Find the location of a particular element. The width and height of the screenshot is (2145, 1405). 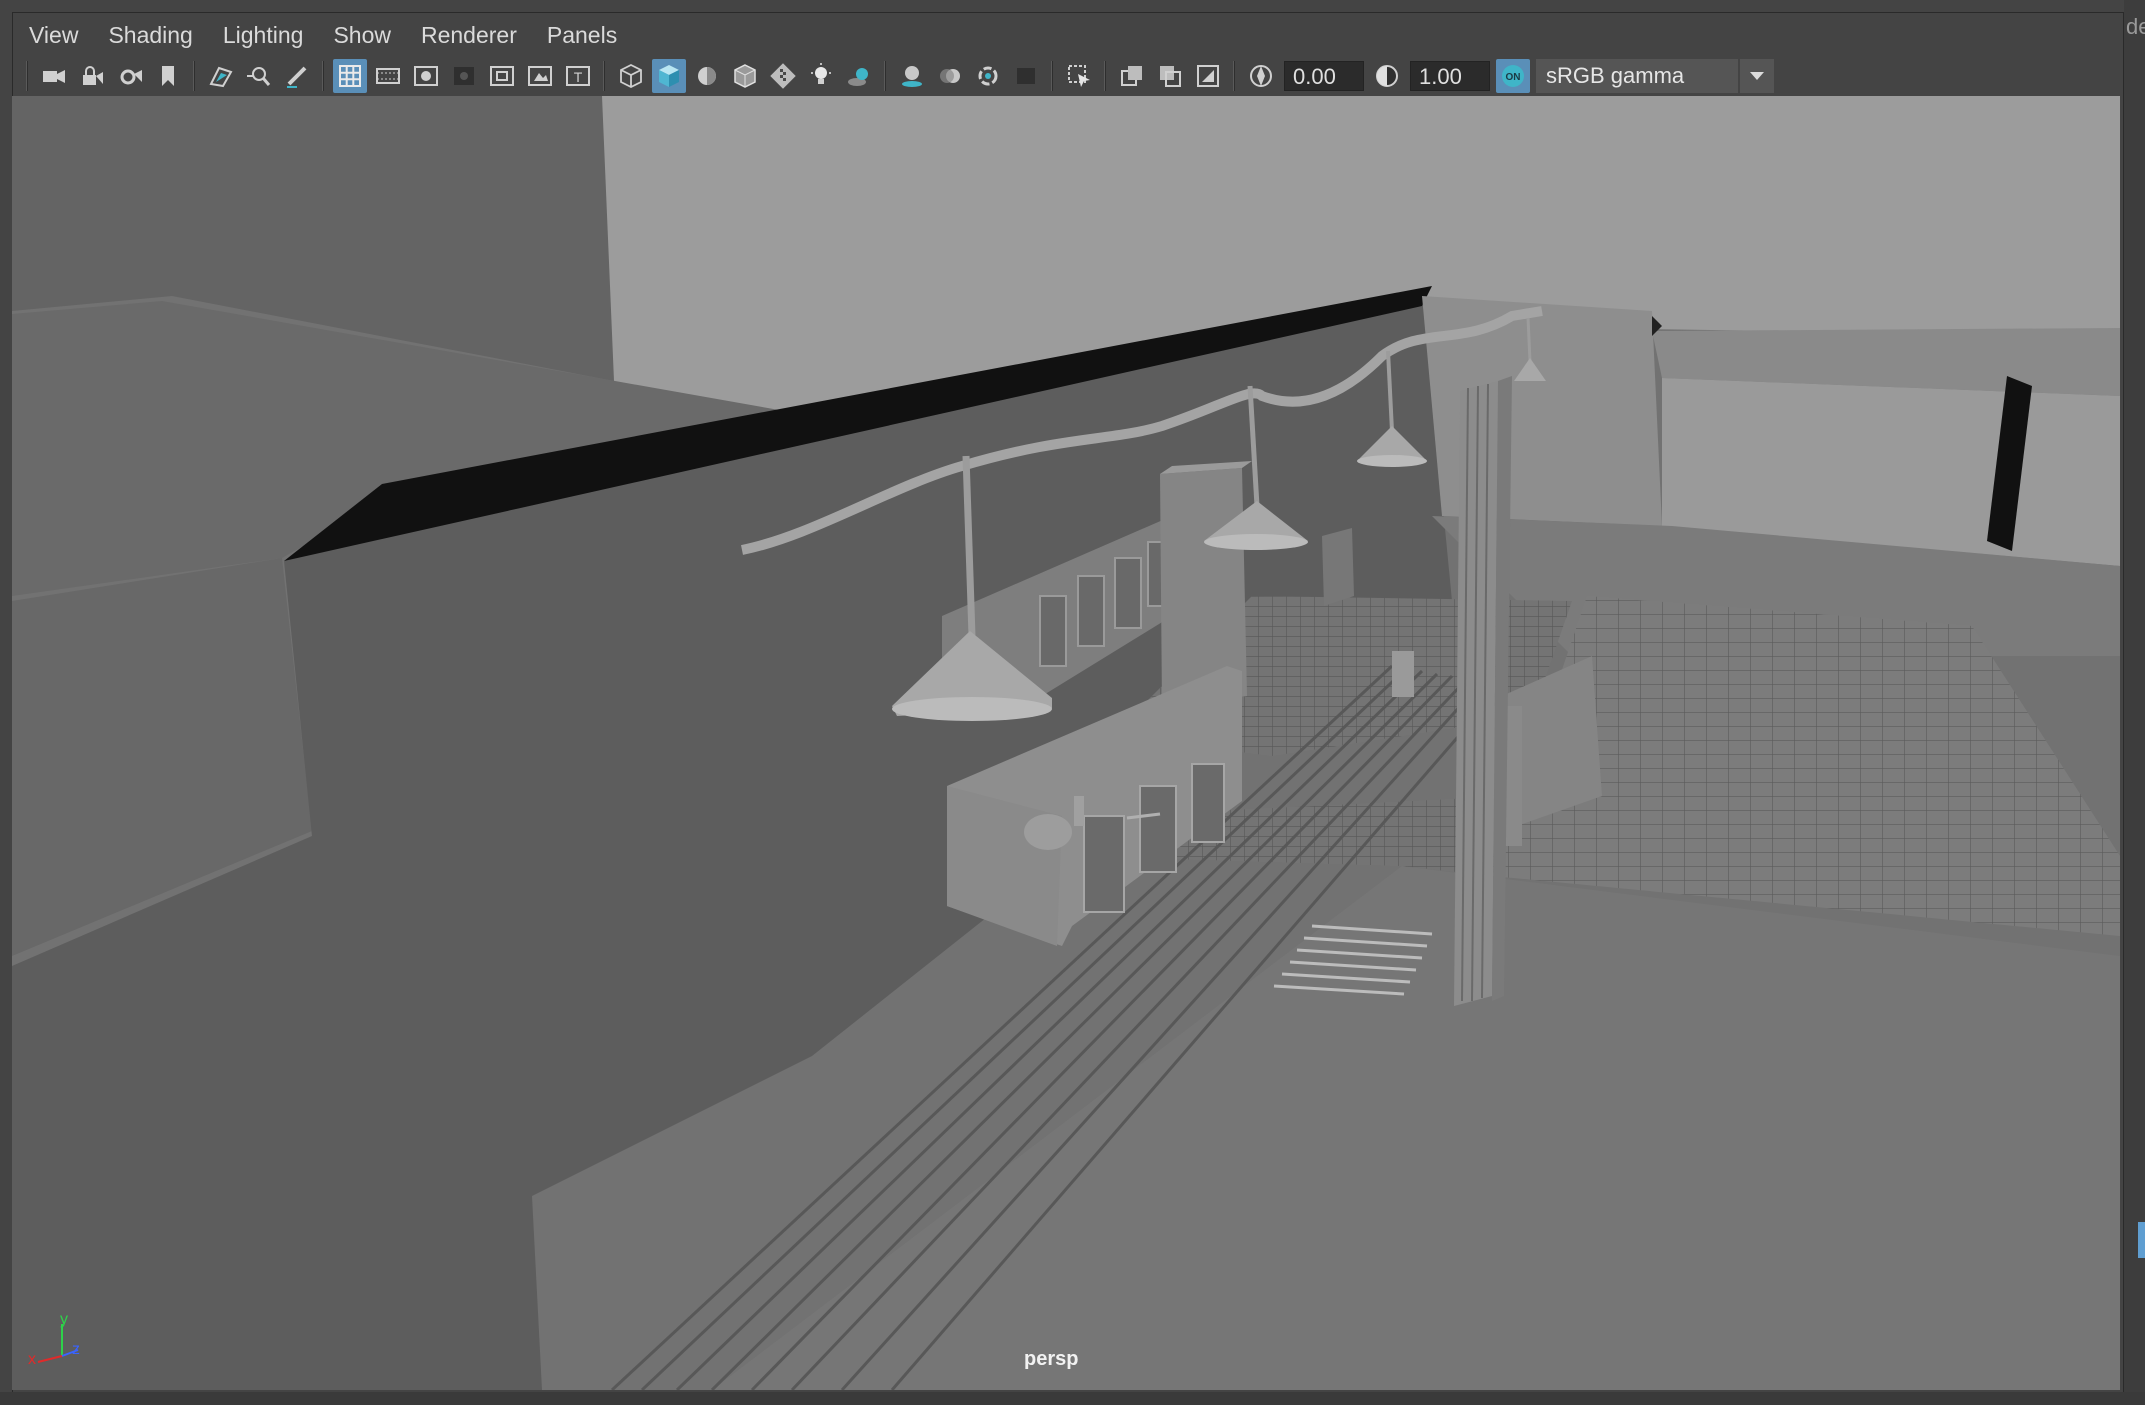

use-all-lights-icon is located at coordinates (821, 76).